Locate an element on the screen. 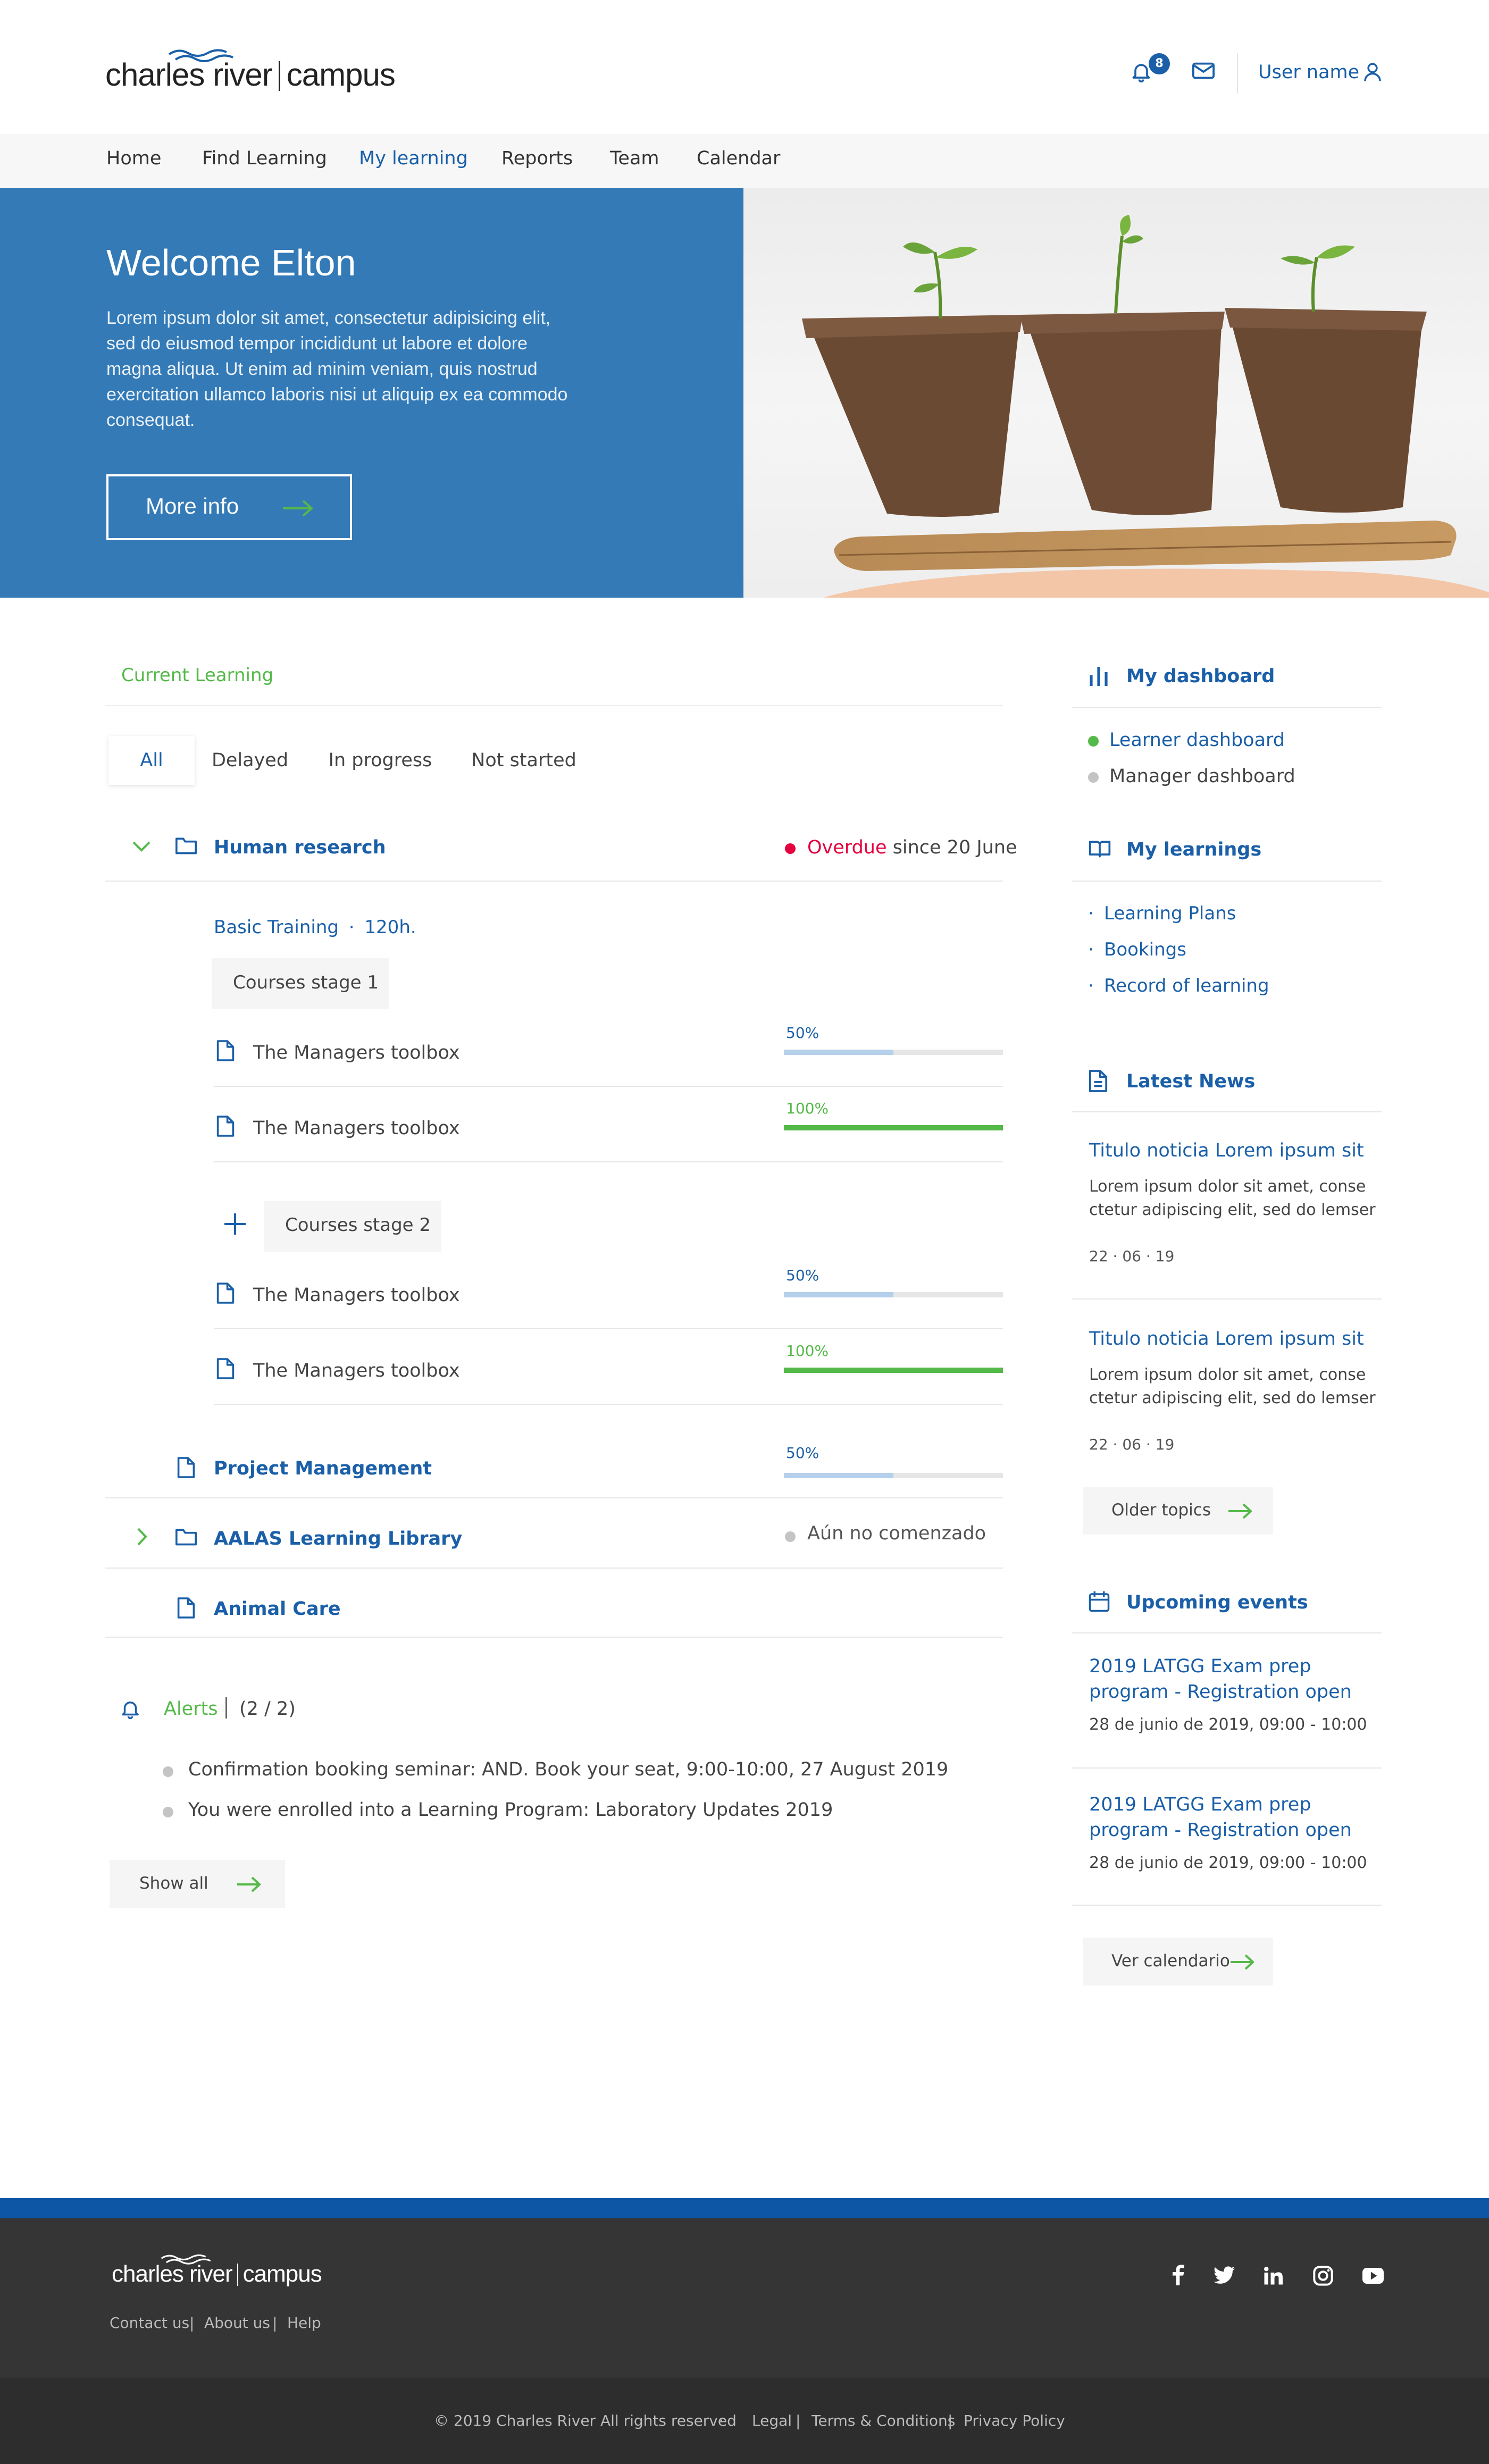 The width and height of the screenshot is (1489, 2464). tab-all: All is located at coordinates (151, 760).